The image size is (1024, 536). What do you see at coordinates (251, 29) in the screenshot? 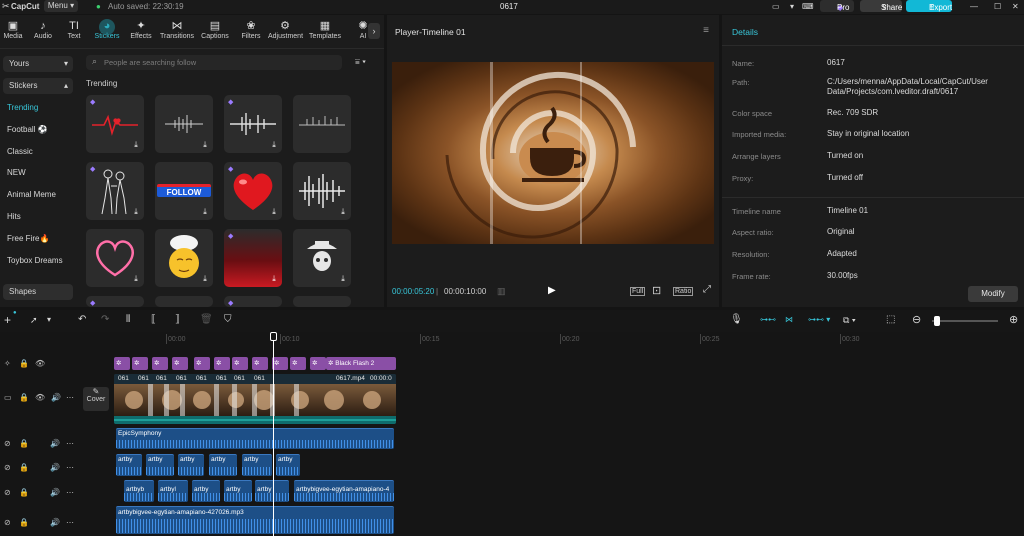
I see `tab-filters: ❀ Filters` at bounding box center [251, 29].